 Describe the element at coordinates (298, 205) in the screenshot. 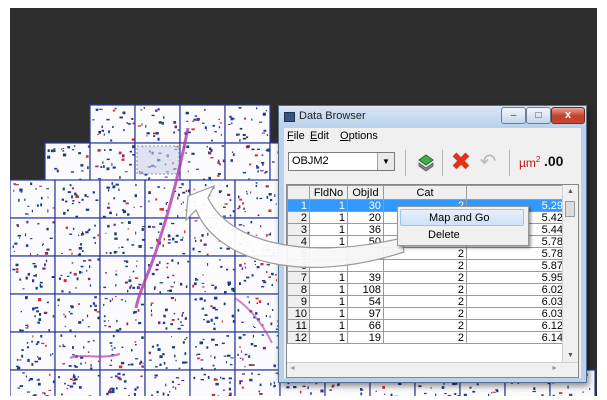

I see `row-number: 1` at that location.